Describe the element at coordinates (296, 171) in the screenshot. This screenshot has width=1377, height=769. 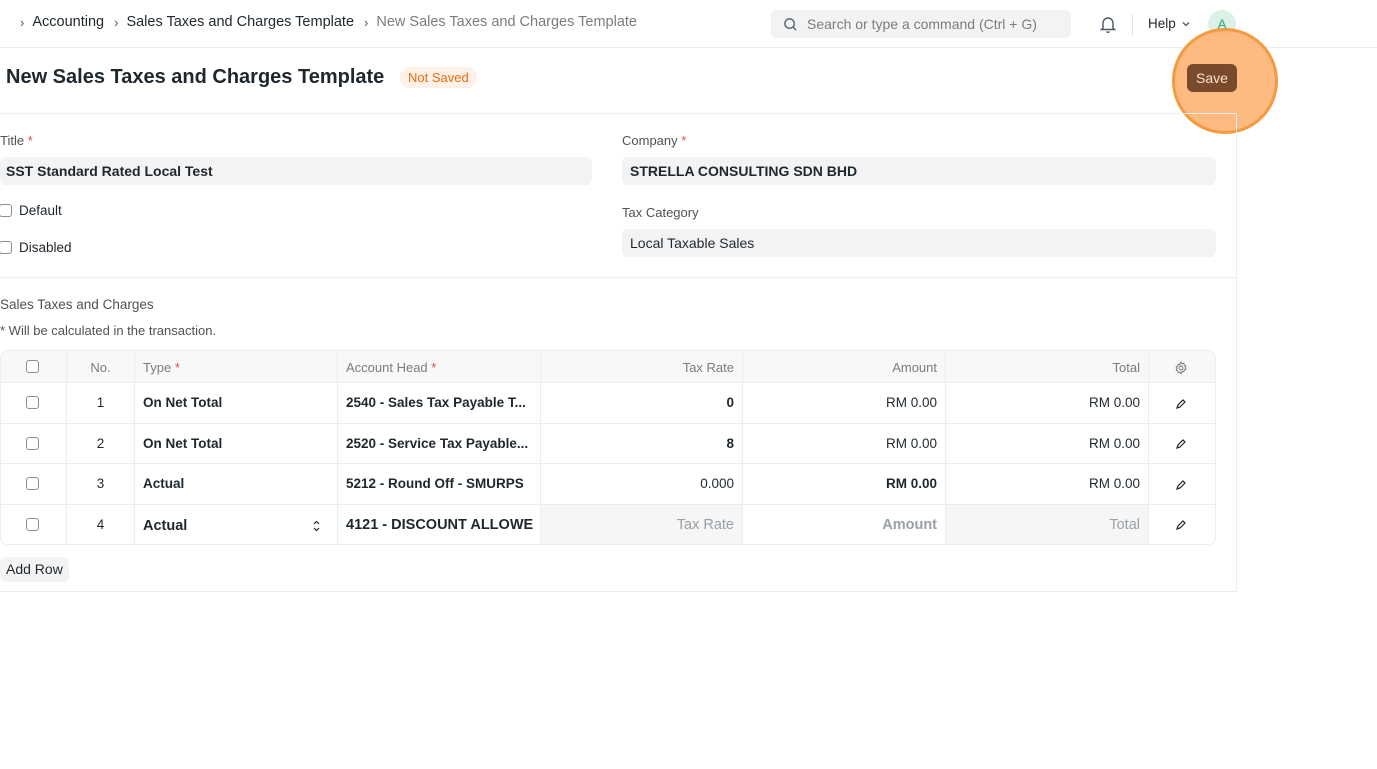
I see `title-field: SST Standard Rated Local Test` at that location.